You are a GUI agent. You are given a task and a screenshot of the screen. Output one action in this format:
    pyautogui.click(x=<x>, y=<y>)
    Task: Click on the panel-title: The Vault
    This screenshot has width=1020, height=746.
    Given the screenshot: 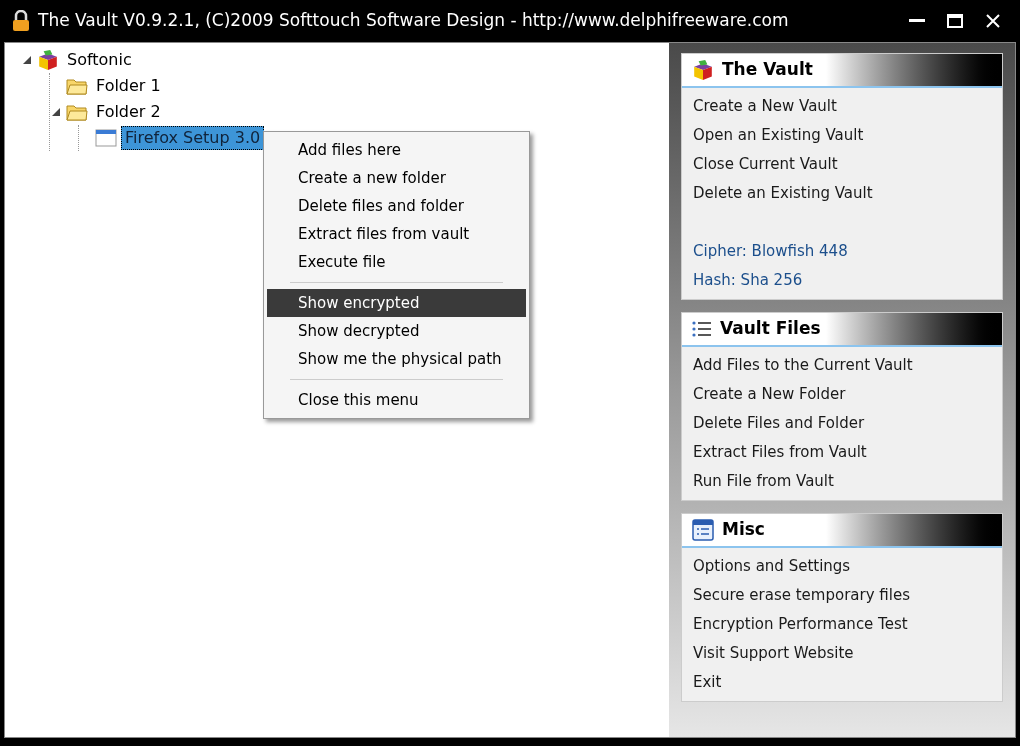 What is the action you would take?
    pyautogui.click(x=767, y=70)
    